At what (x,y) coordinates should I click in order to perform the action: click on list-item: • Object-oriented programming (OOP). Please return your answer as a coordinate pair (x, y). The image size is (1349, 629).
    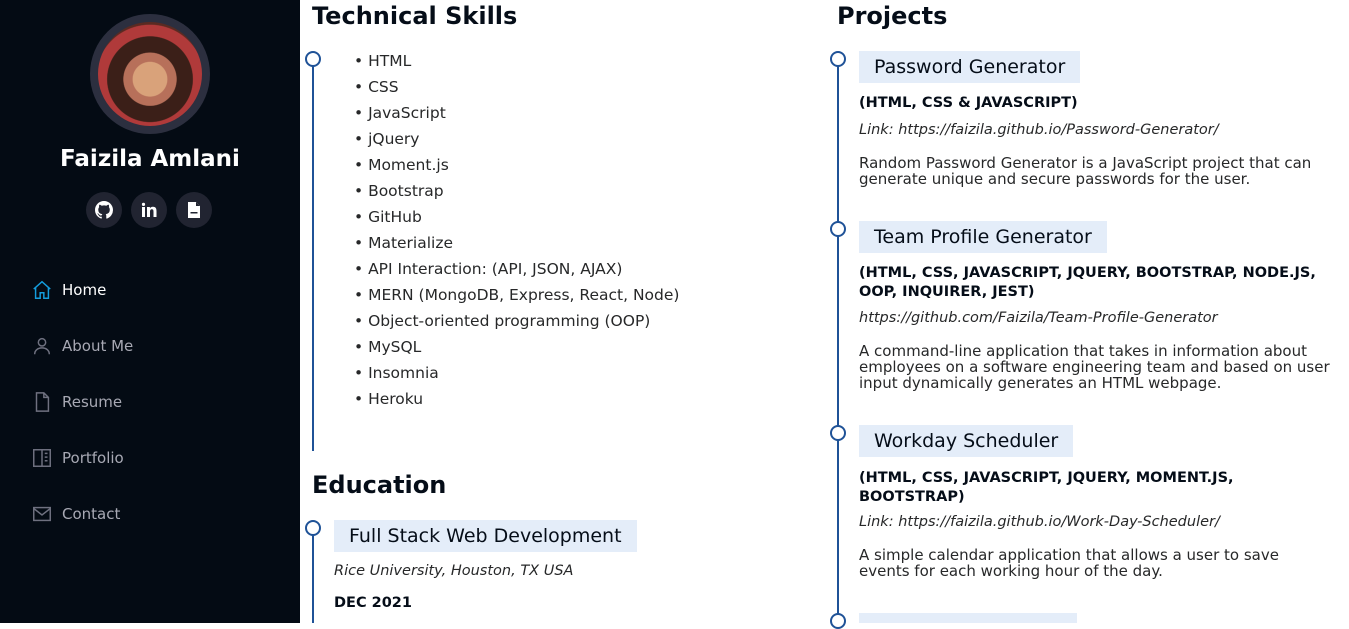
    Looking at the image, I should click on (502, 321).